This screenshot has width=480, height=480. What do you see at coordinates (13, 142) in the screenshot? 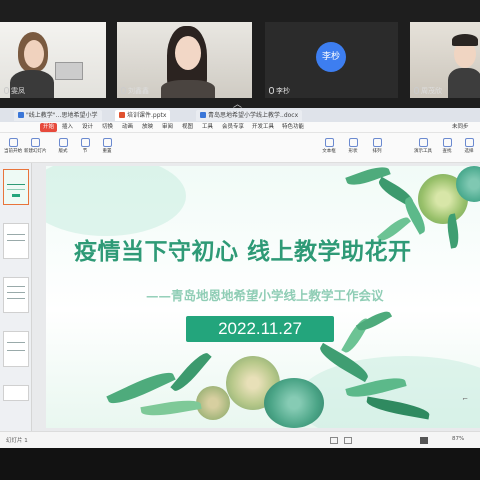
I see `play-icon` at bounding box center [13, 142].